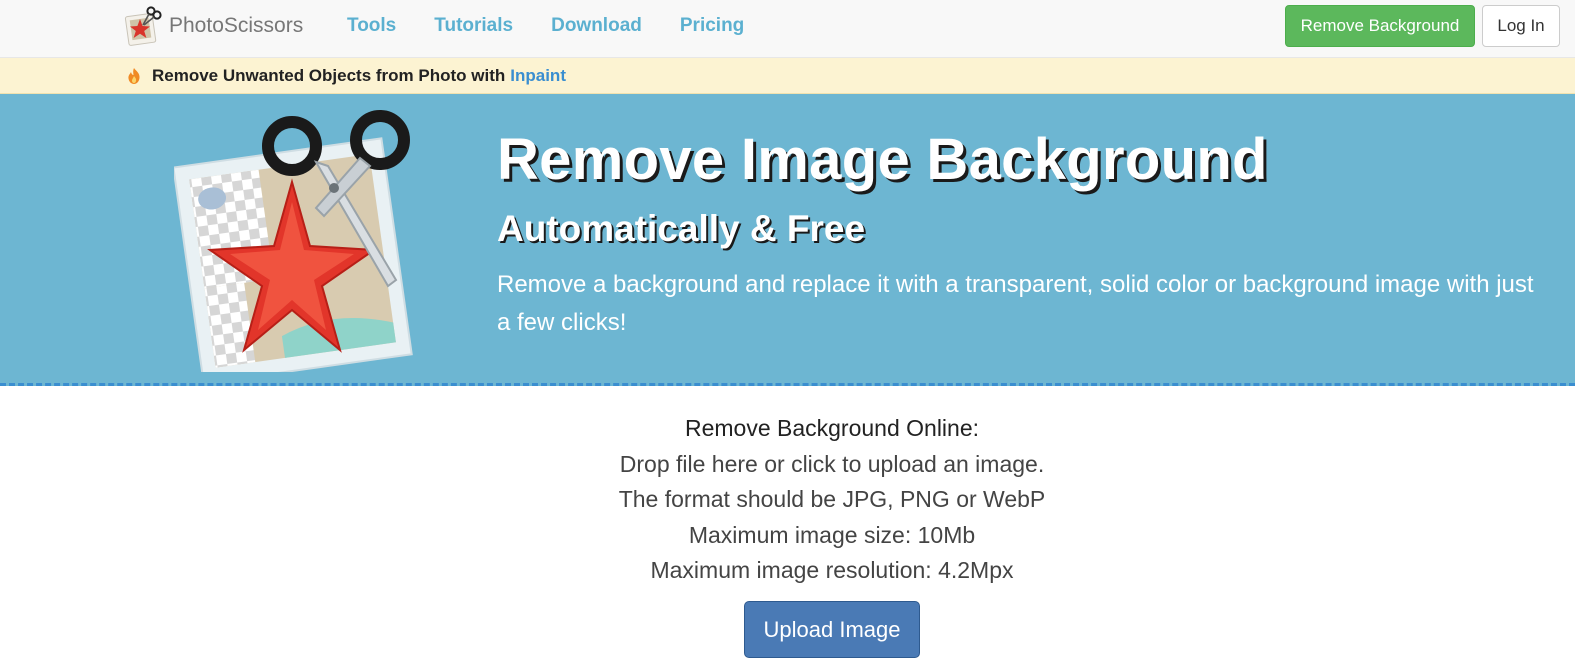 The width and height of the screenshot is (1575, 664). What do you see at coordinates (712, 26) in the screenshot?
I see `nav-link-pricing: Pricing` at bounding box center [712, 26].